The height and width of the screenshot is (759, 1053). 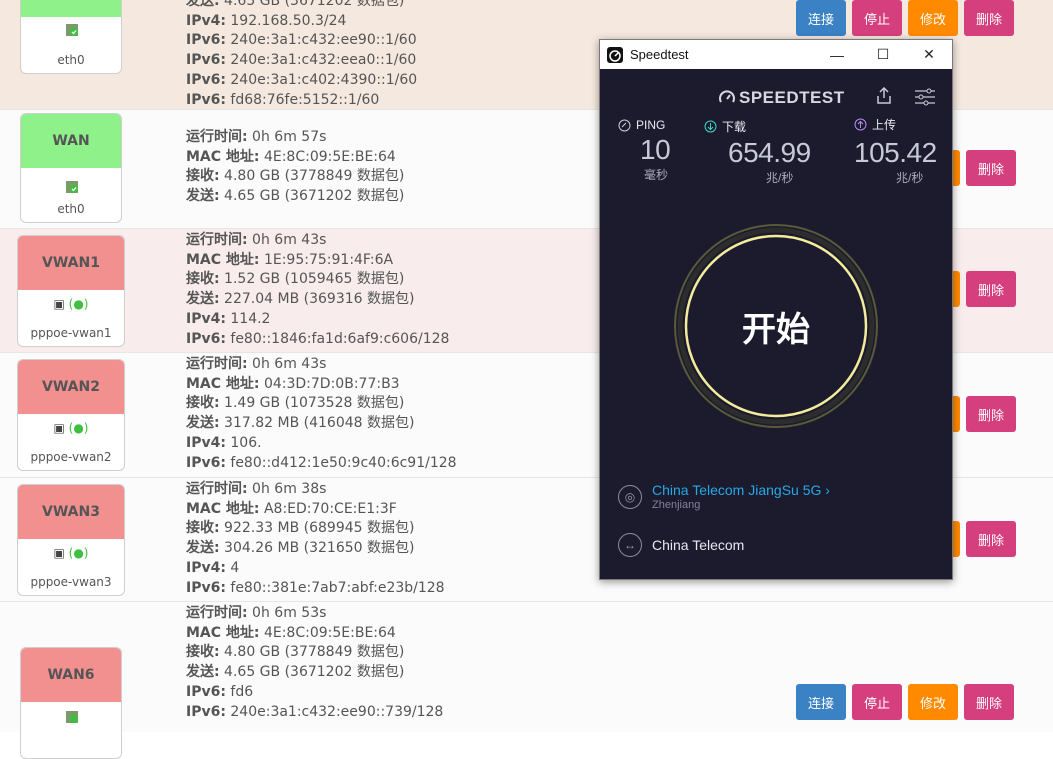 I want to click on upload-icon, so click(x=860, y=124).